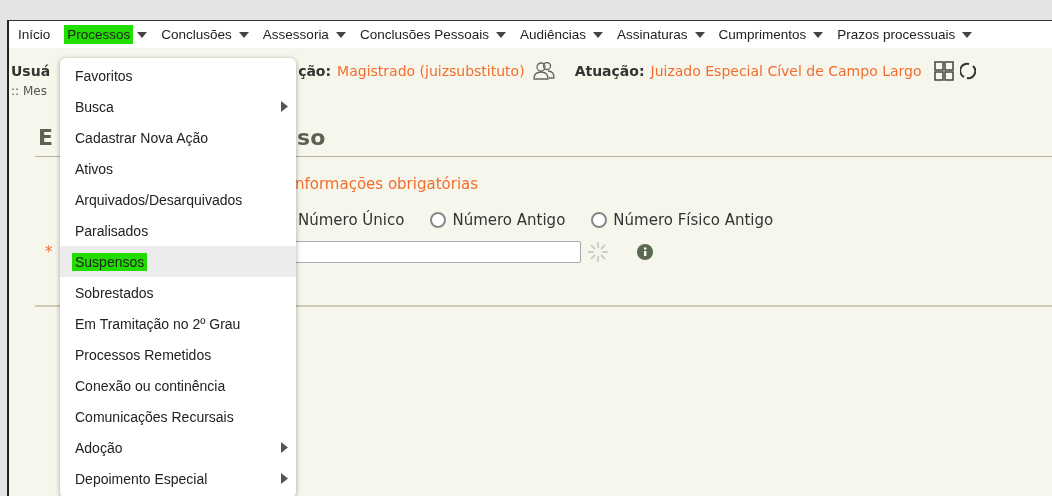  I want to click on required-note: nformações obrigatórias, so click(387, 184).